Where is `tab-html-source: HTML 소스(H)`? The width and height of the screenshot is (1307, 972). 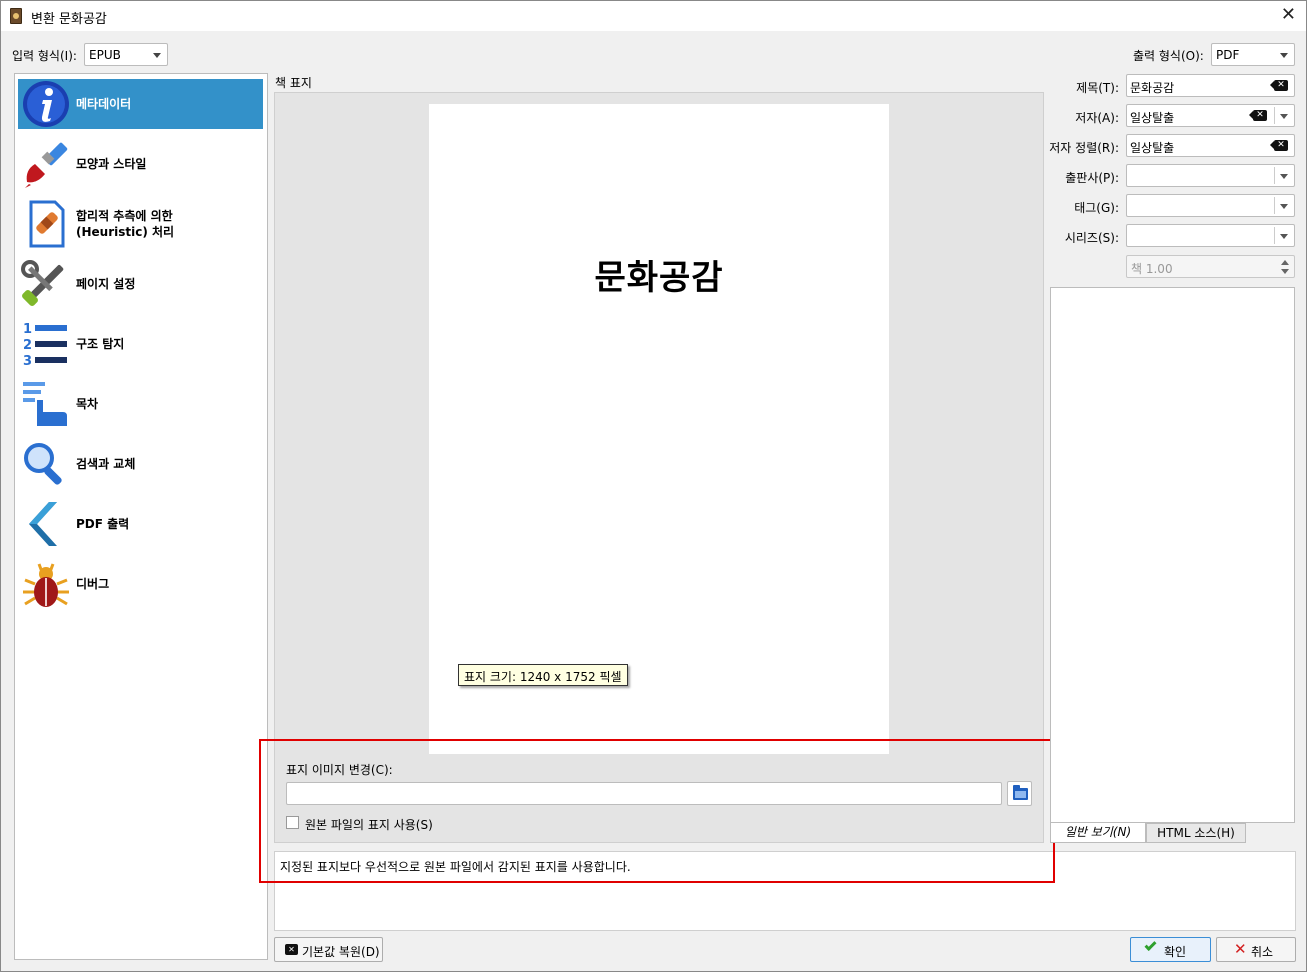 tab-html-source: HTML 소스(H) is located at coordinates (1196, 833).